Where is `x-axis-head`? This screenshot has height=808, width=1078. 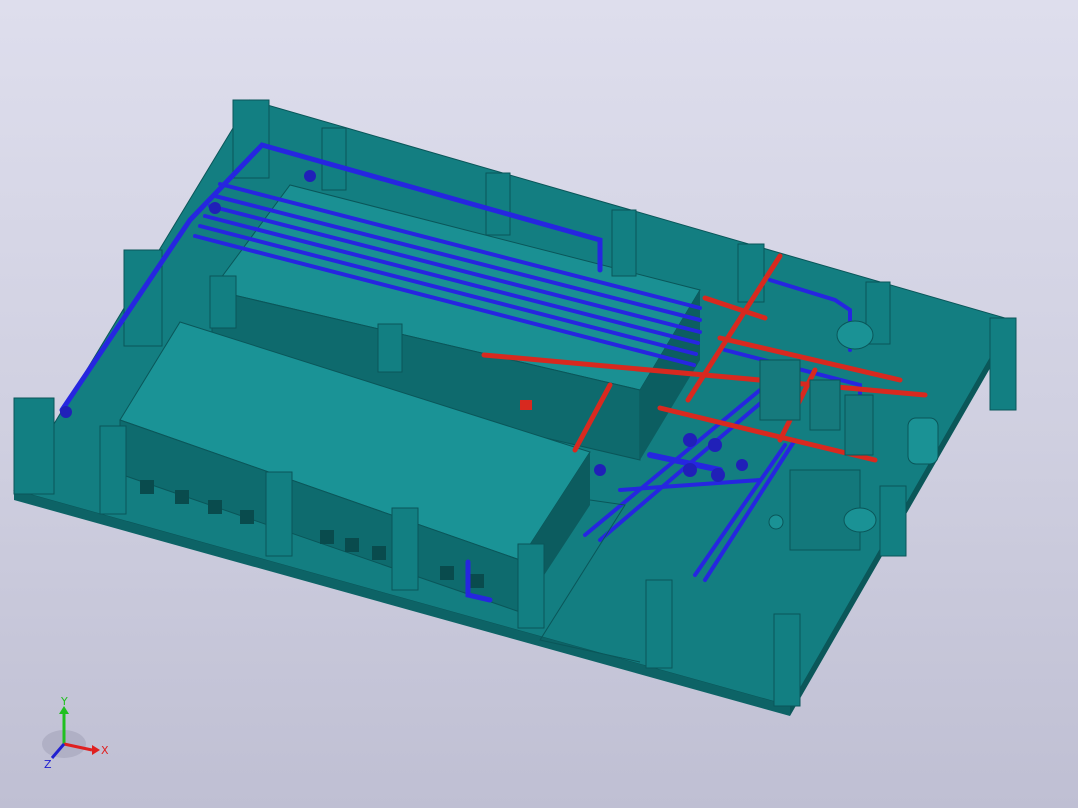
x-axis-head is located at coordinates (96, 750).